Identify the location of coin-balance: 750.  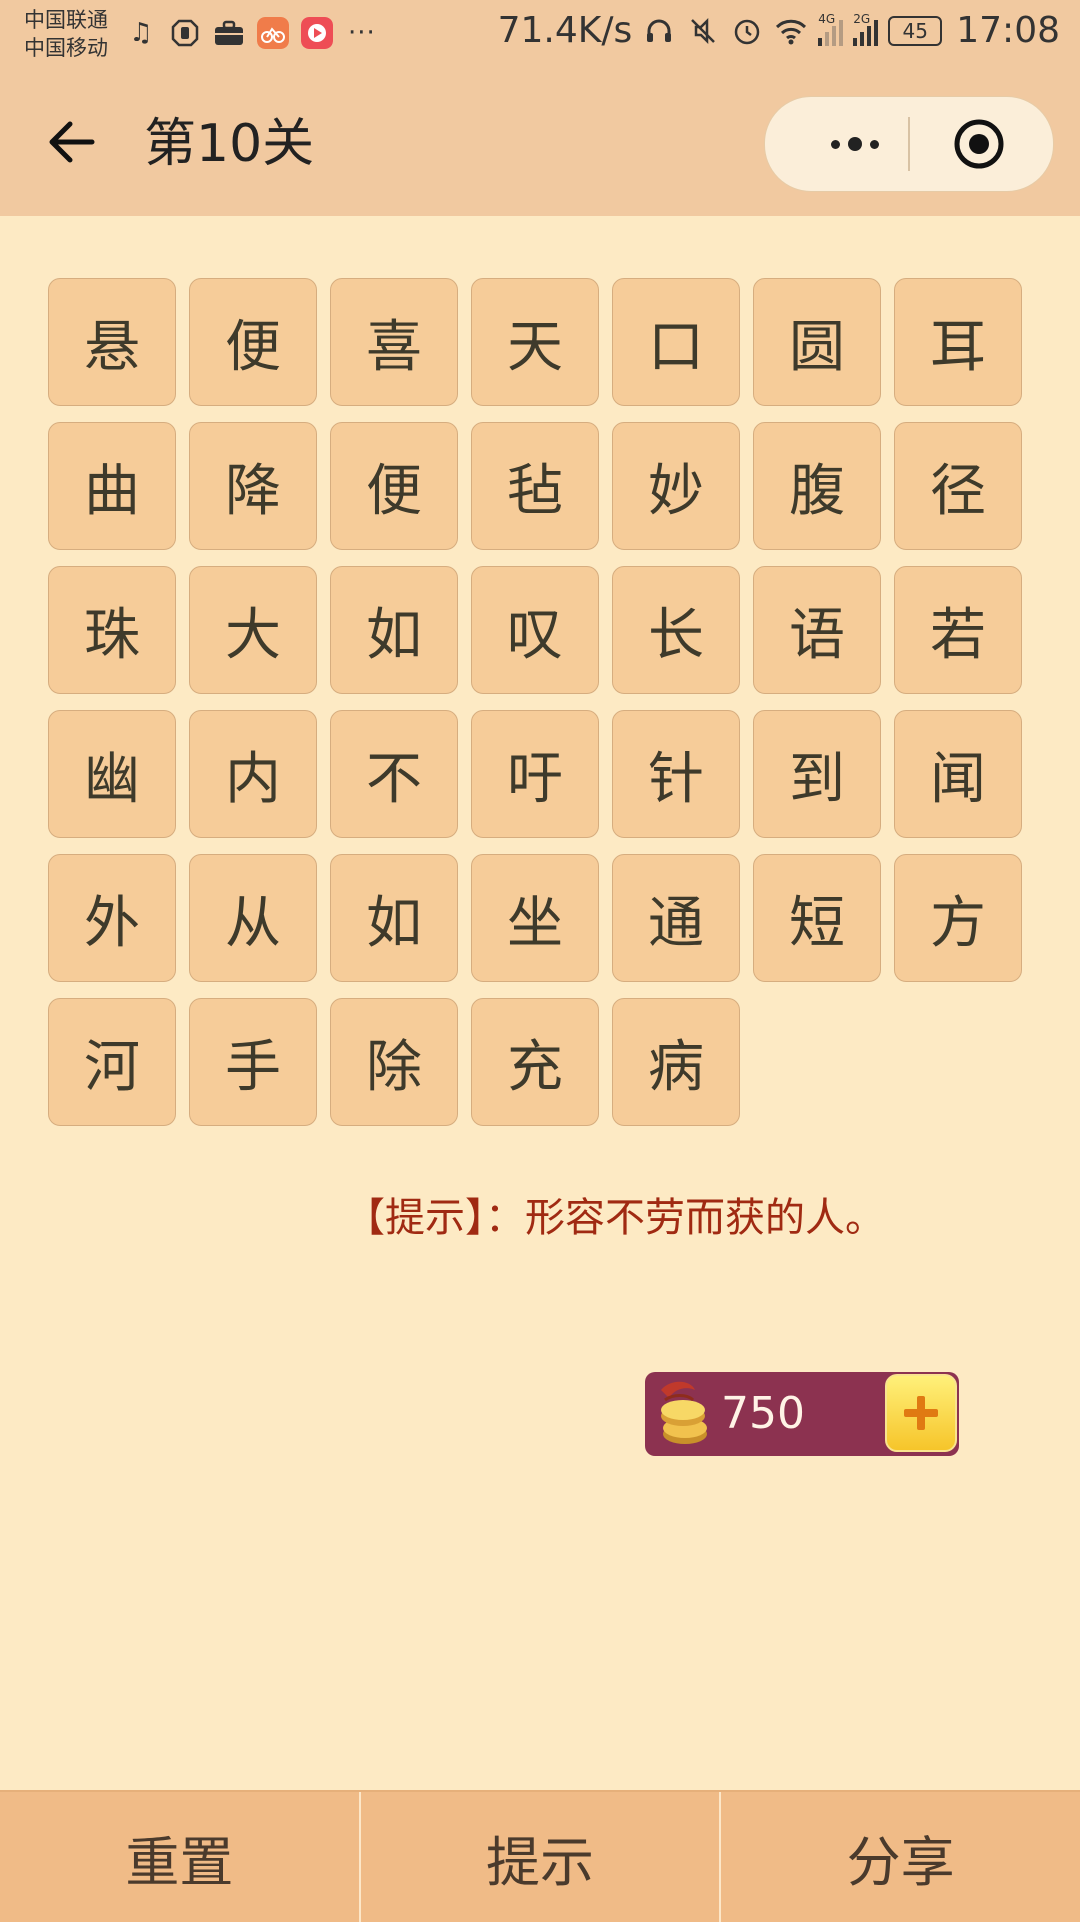
(802, 1414).